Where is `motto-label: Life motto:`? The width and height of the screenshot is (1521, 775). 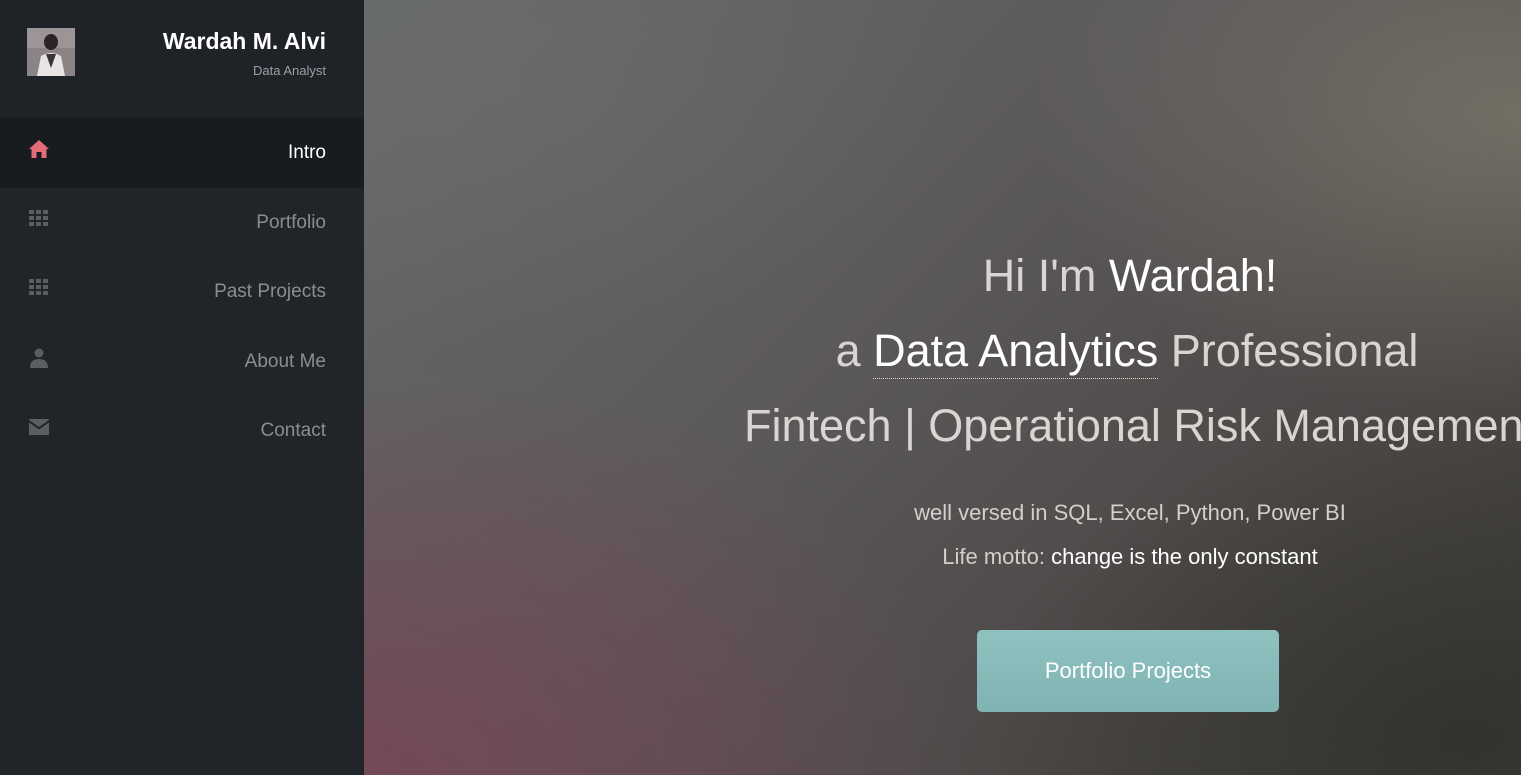
motto-label: Life motto: is located at coordinates (997, 556).